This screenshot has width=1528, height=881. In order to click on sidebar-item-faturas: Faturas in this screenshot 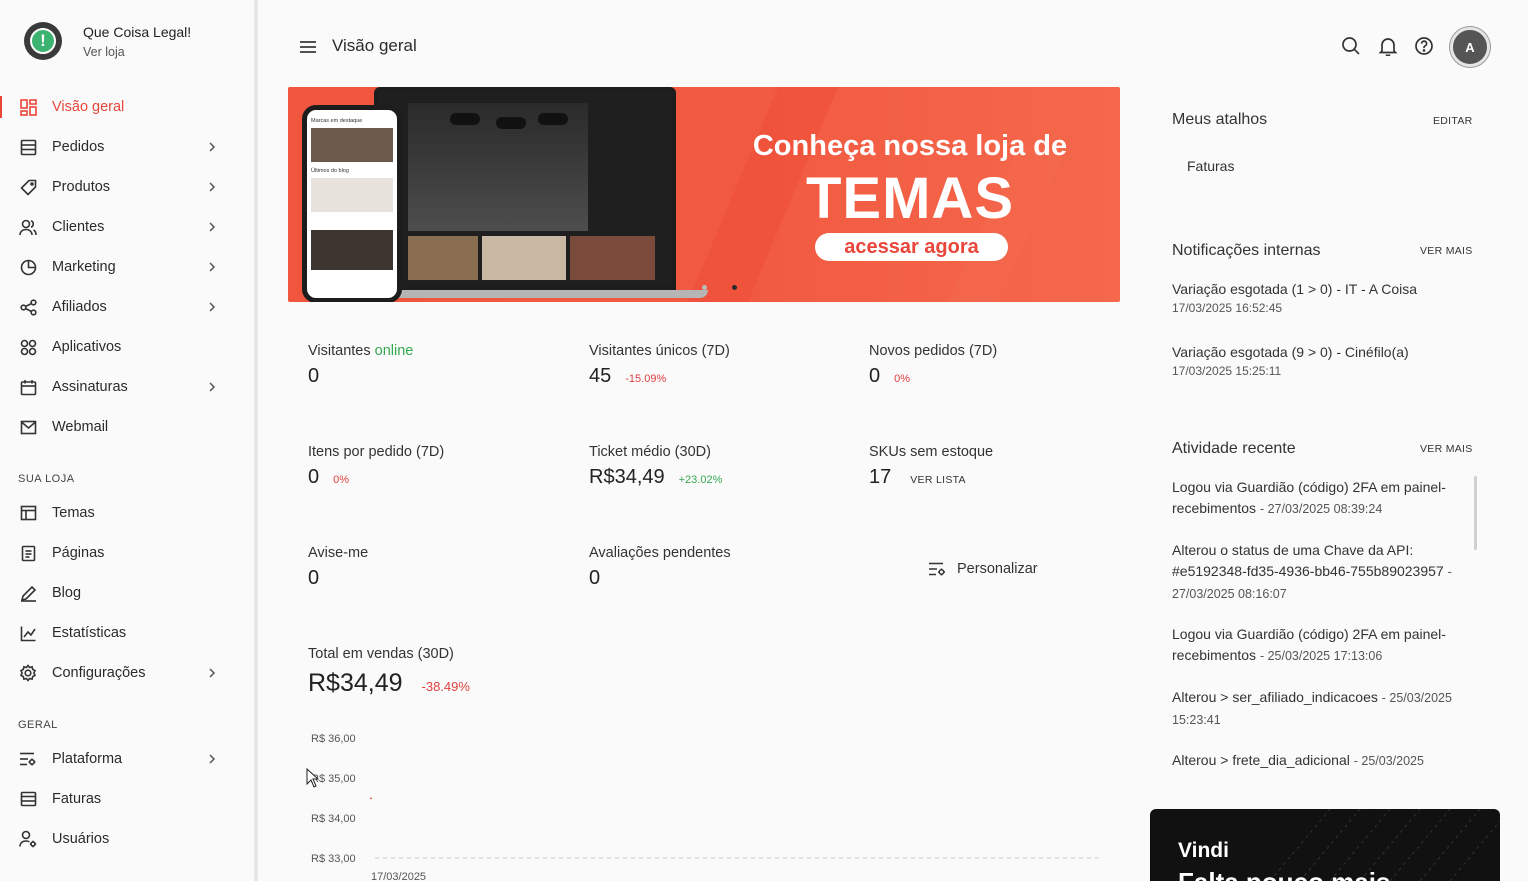, I will do `click(127, 799)`.